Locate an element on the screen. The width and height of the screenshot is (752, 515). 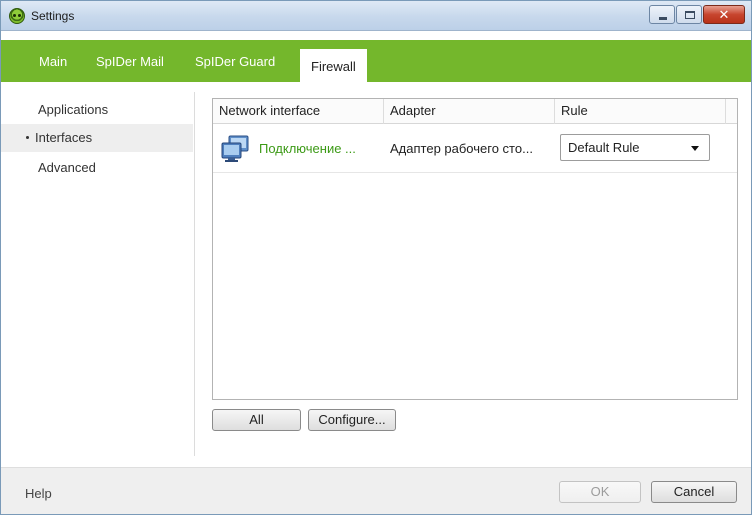
window-title: Settings is located at coordinates (53, 16).